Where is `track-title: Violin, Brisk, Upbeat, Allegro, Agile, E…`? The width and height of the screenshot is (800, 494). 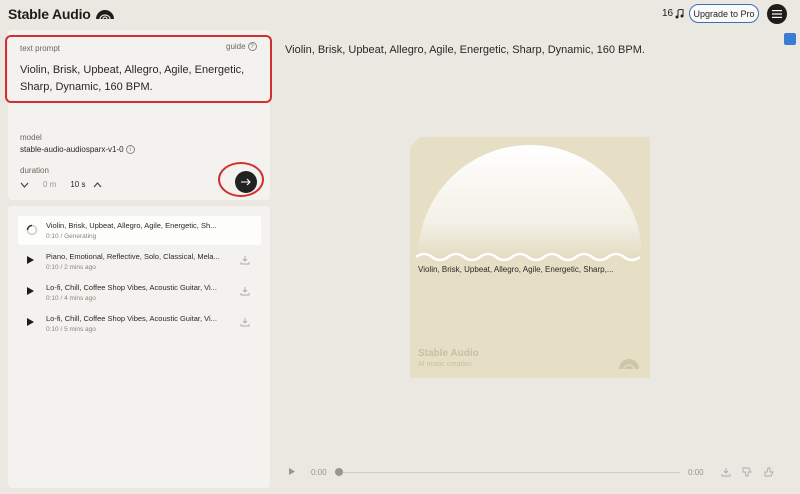
track-title: Violin, Brisk, Upbeat, Allegro, Agile, E… is located at coordinates (465, 50).